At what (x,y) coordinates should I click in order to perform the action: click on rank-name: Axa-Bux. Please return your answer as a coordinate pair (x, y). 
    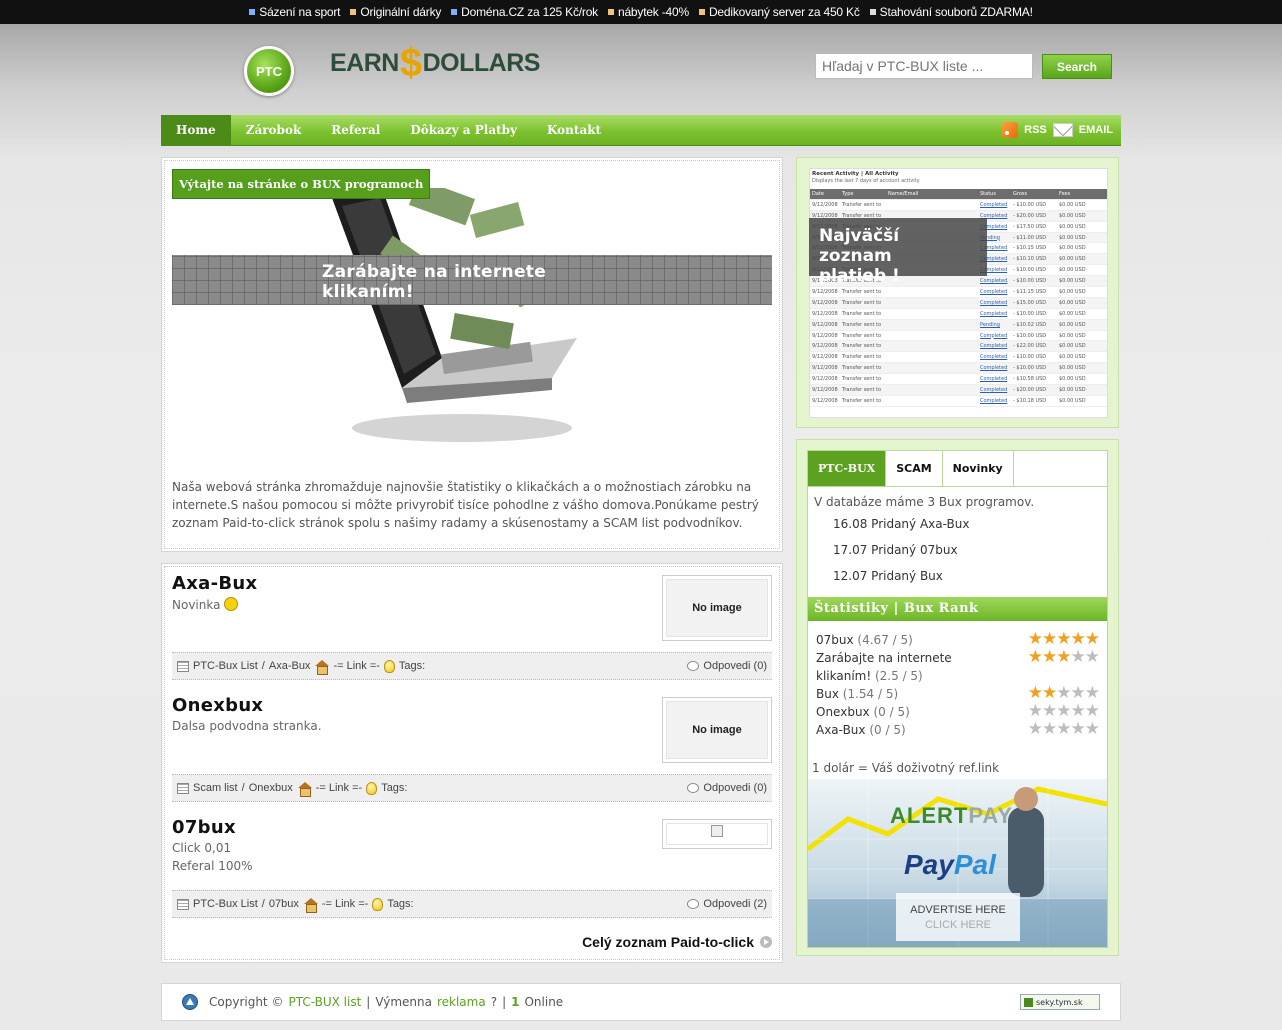
    Looking at the image, I should click on (841, 730).